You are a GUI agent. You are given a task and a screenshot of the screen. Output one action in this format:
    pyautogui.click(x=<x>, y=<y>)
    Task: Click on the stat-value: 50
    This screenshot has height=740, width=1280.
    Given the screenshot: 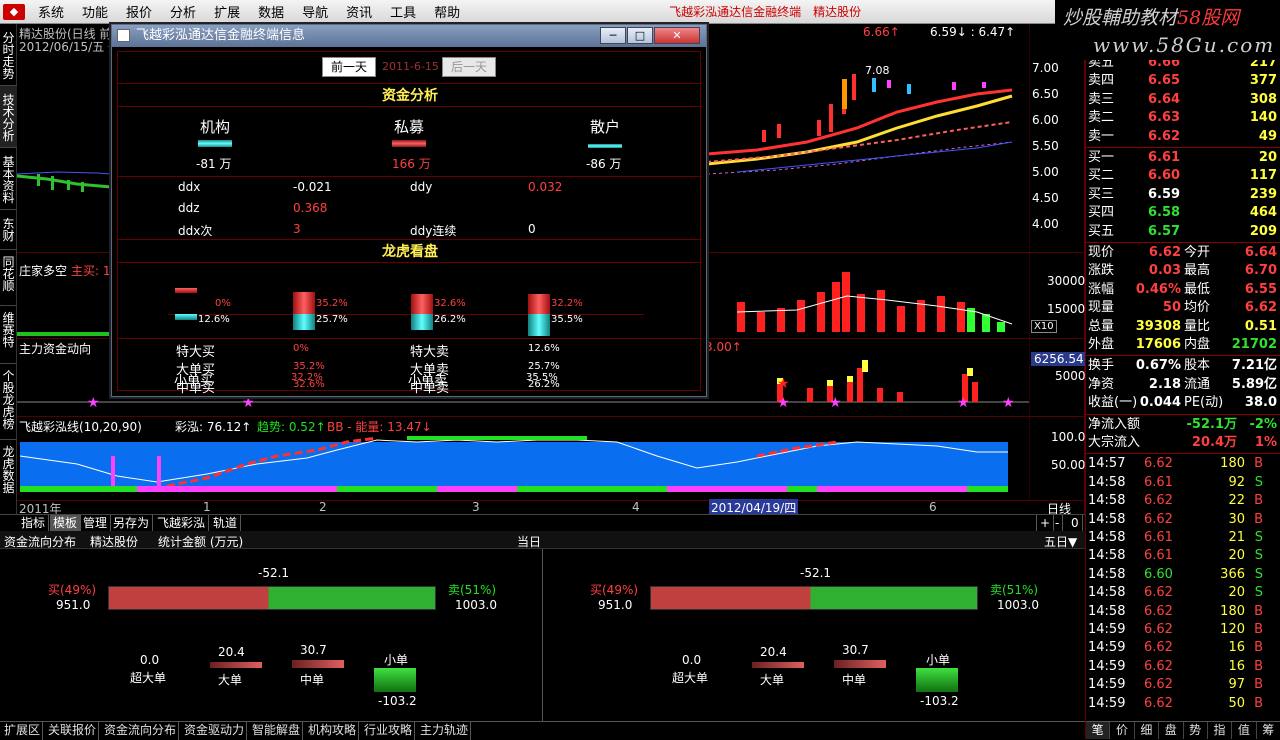 What is the action you would take?
    pyautogui.click(x=1171, y=308)
    